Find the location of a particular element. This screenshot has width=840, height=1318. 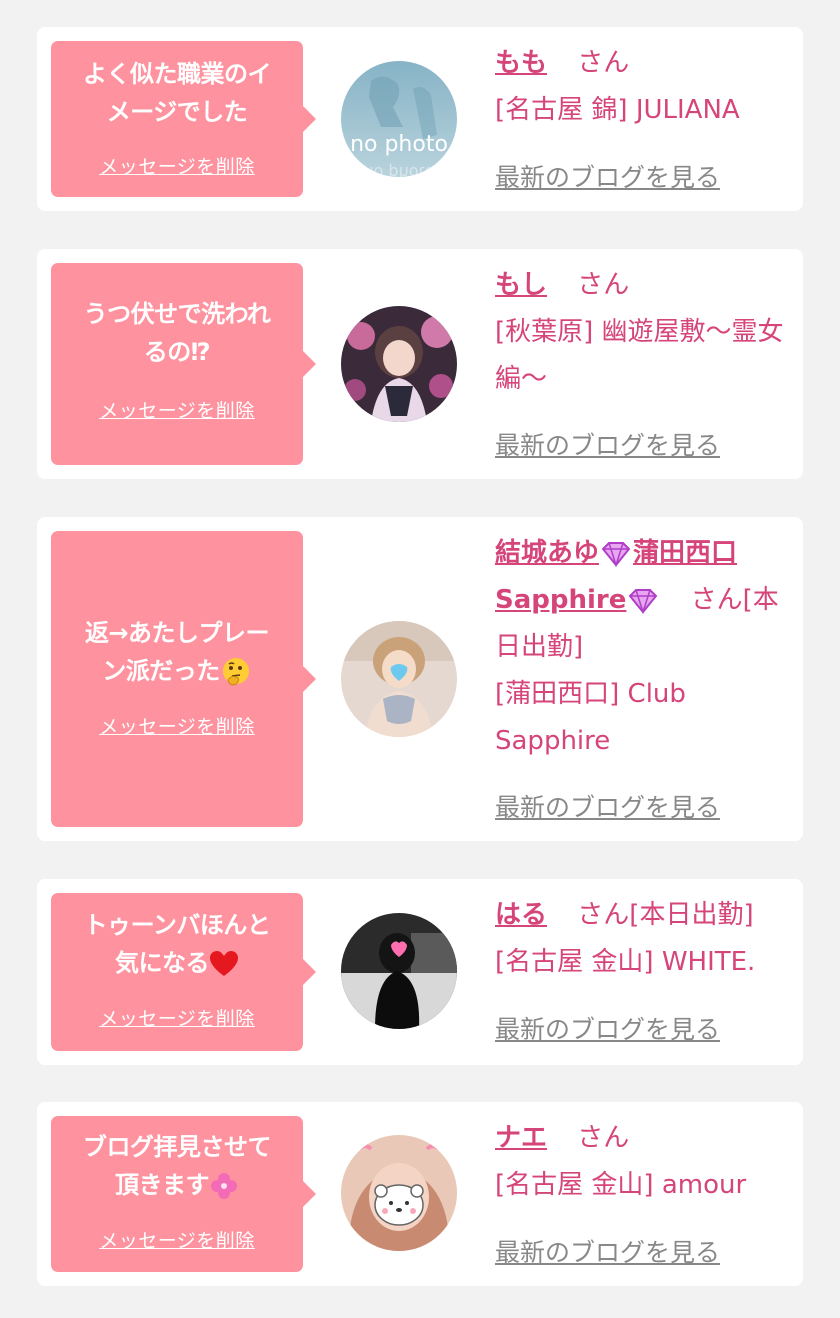

message-bubble: 返→あたしプレー ン派だった メッセージを削除 is located at coordinates (183, 679).